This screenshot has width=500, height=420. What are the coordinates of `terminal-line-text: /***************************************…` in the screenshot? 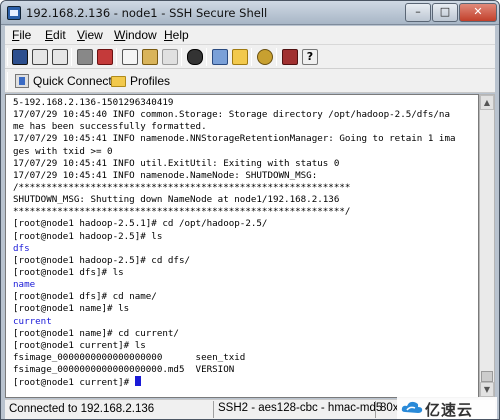 It's located at (182, 187).